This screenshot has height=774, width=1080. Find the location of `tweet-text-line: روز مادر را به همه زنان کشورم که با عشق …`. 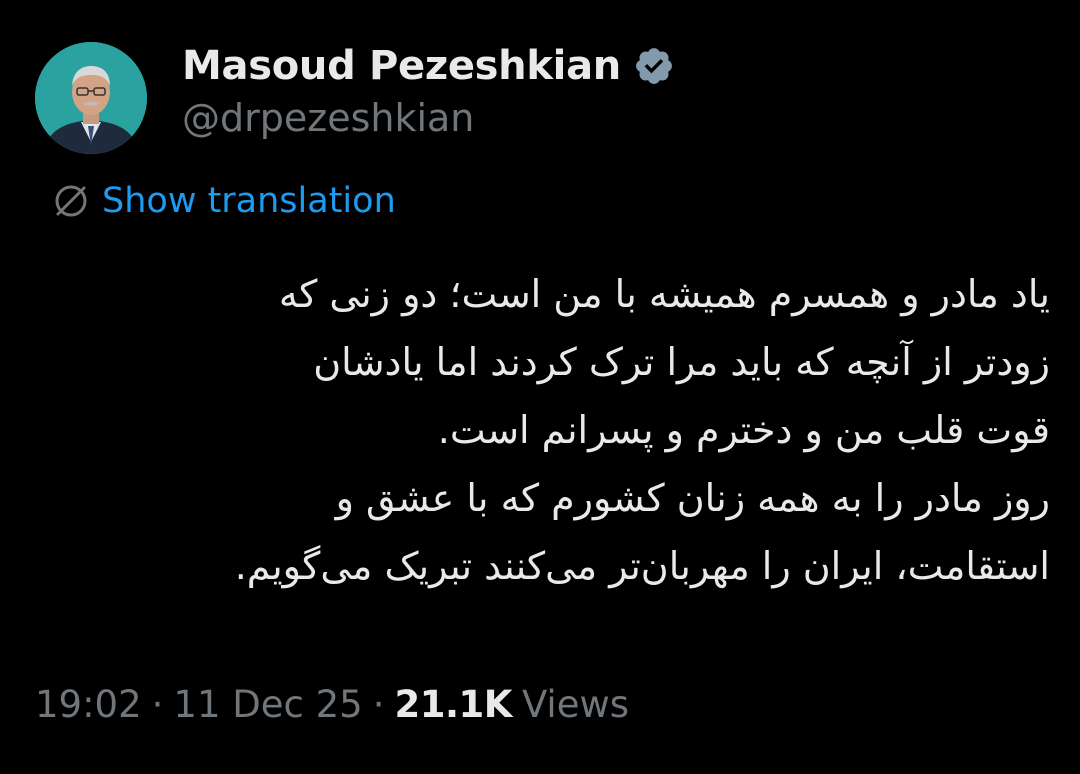

tweet-text-line: روز مادر را به همه زنان کشورم که با عشق … is located at coordinates (692, 498).